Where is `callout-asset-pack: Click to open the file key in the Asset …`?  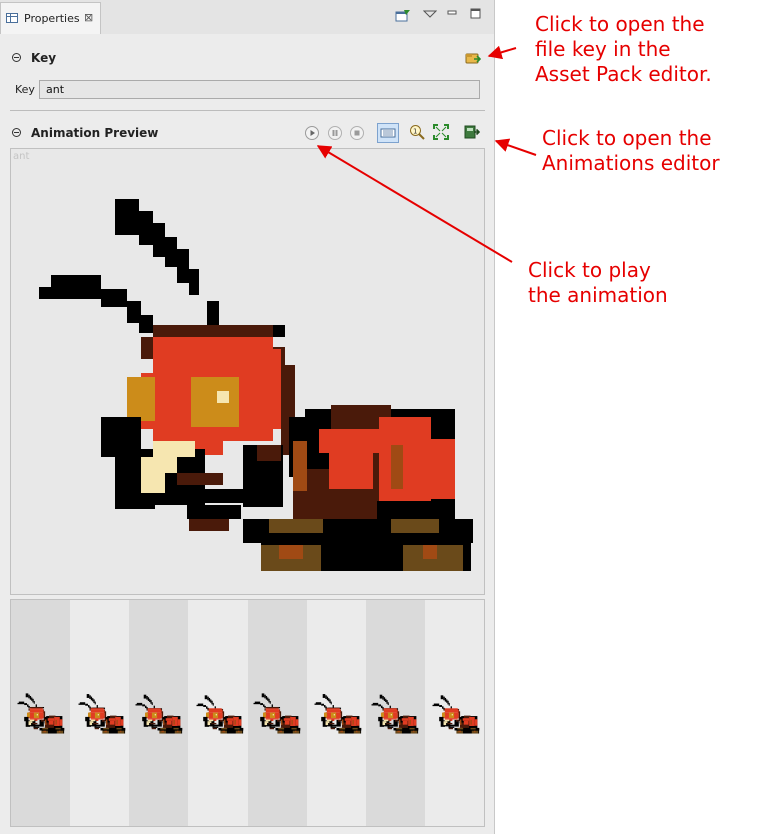
callout-asset-pack: Click to open the file key in the Asset … is located at coordinates (623, 49).